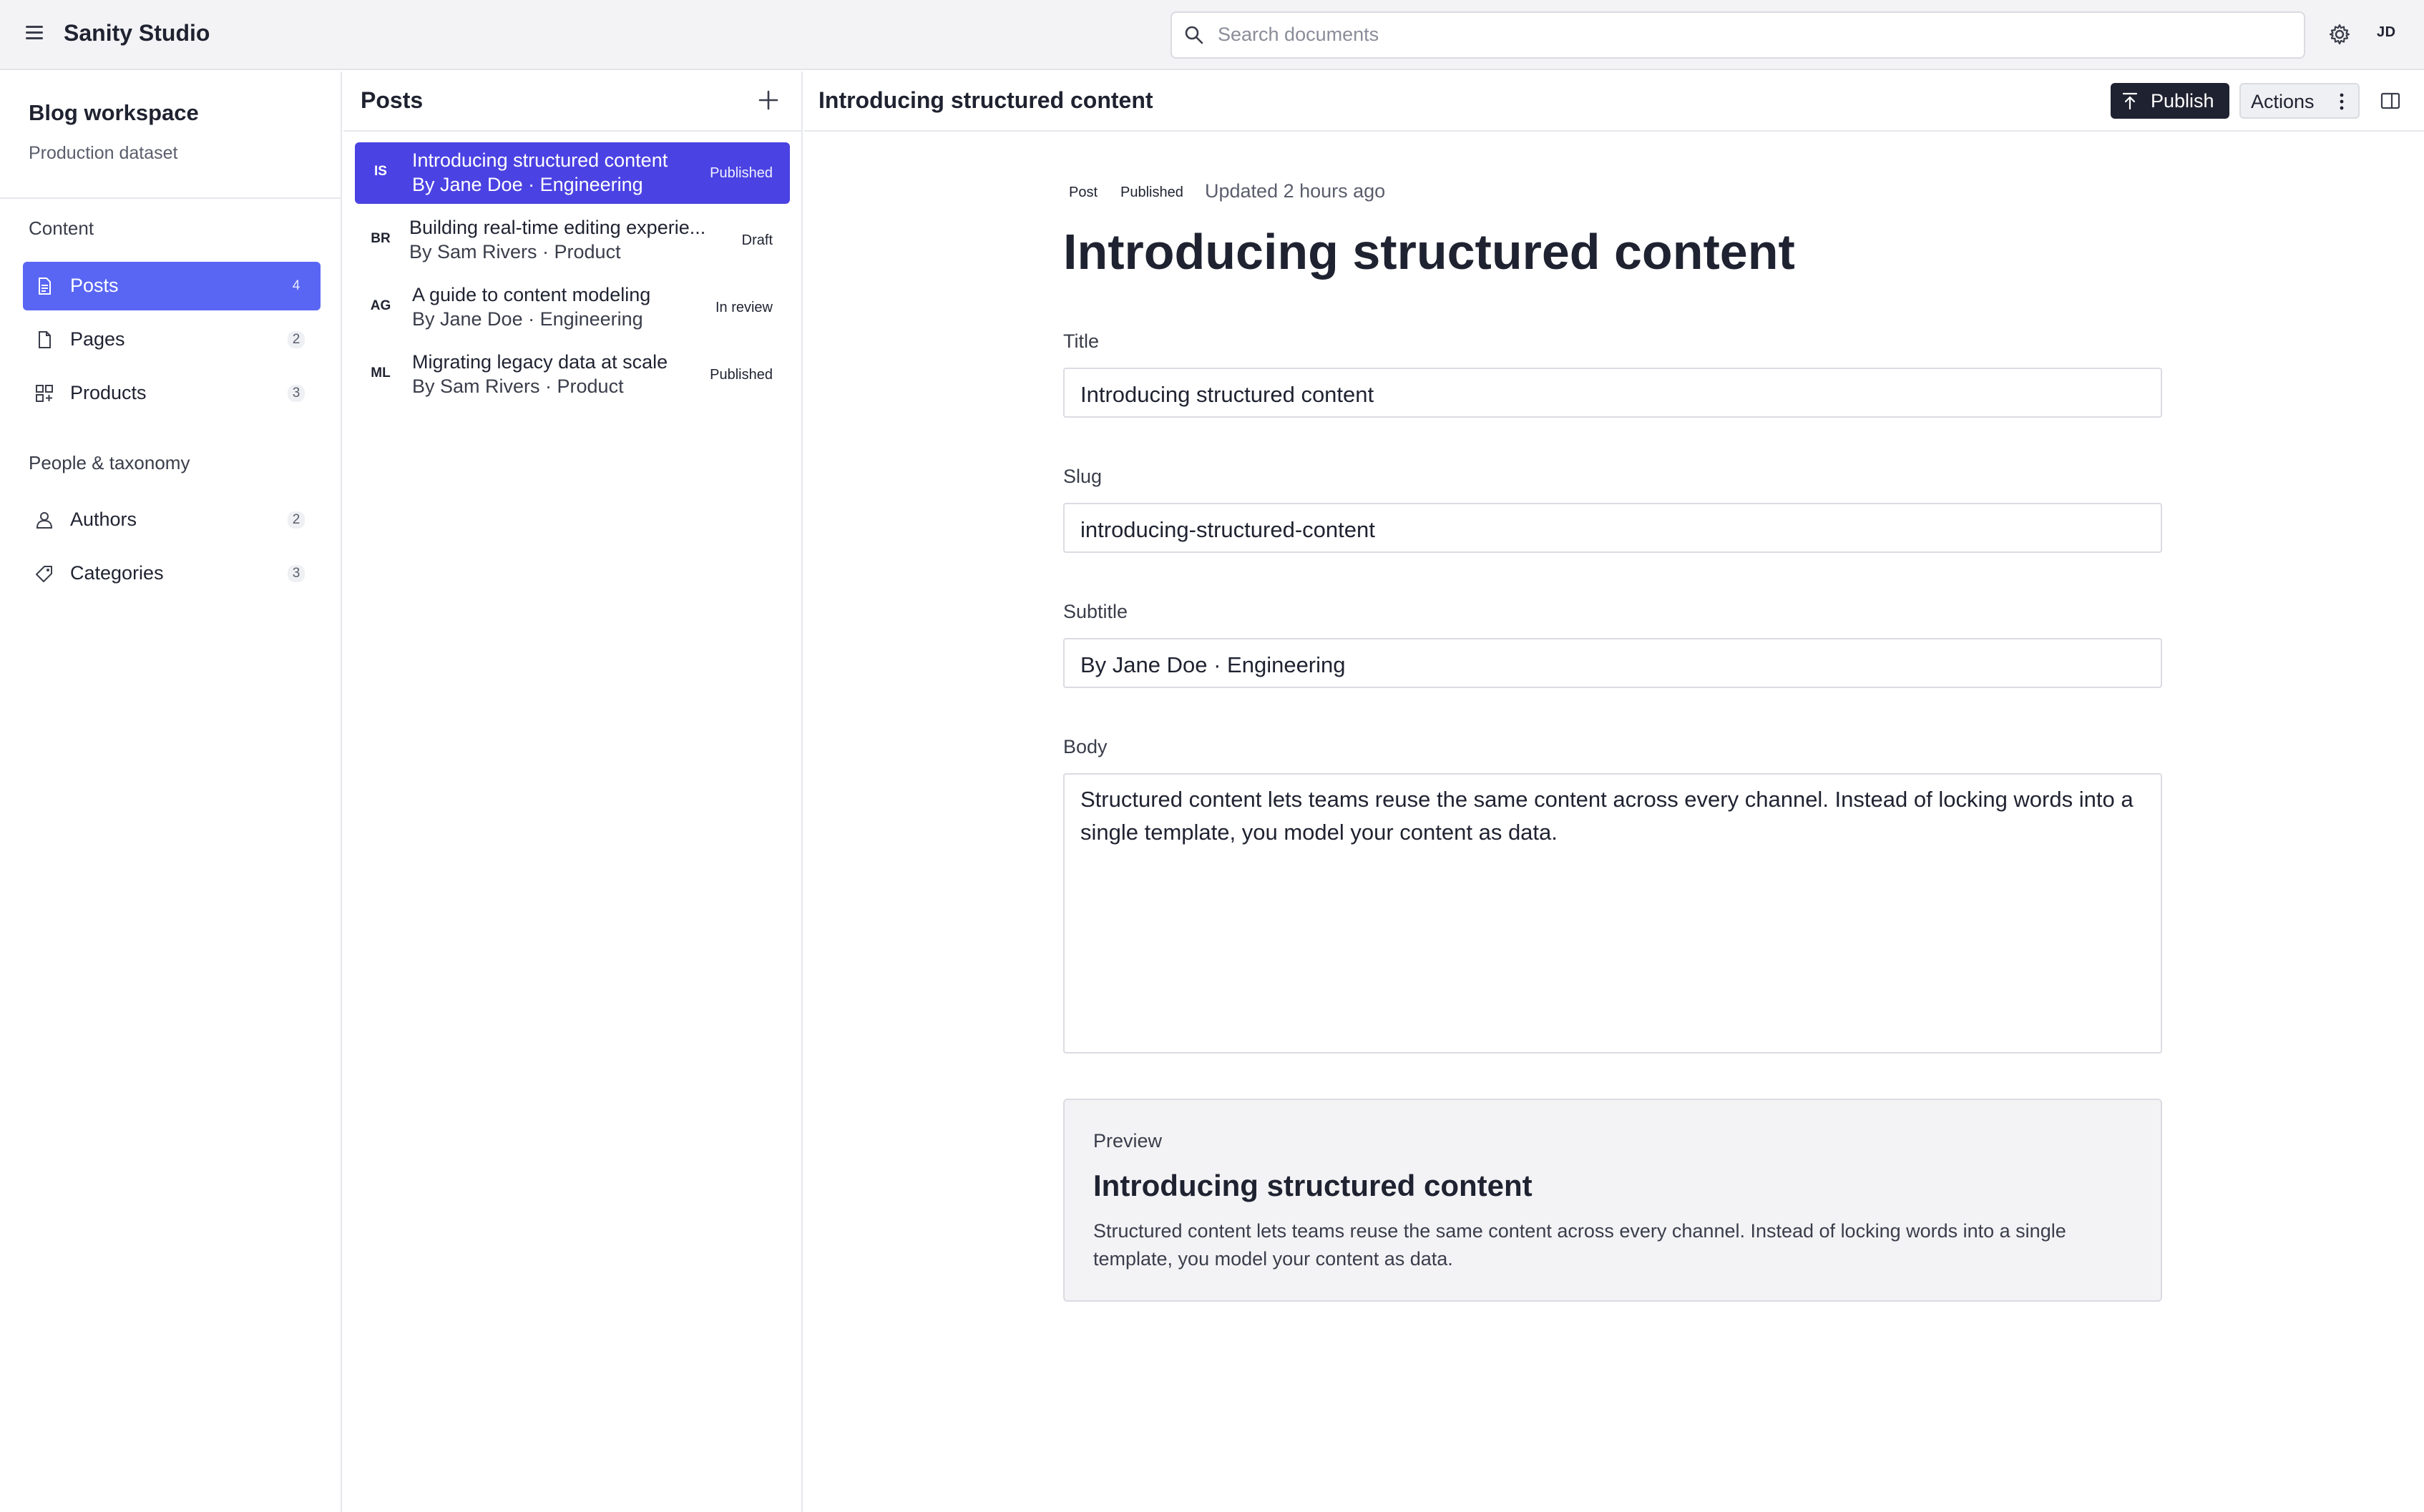 This screenshot has height=1512, width=2424. What do you see at coordinates (572, 102) in the screenshot?
I see `list-header: Posts` at bounding box center [572, 102].